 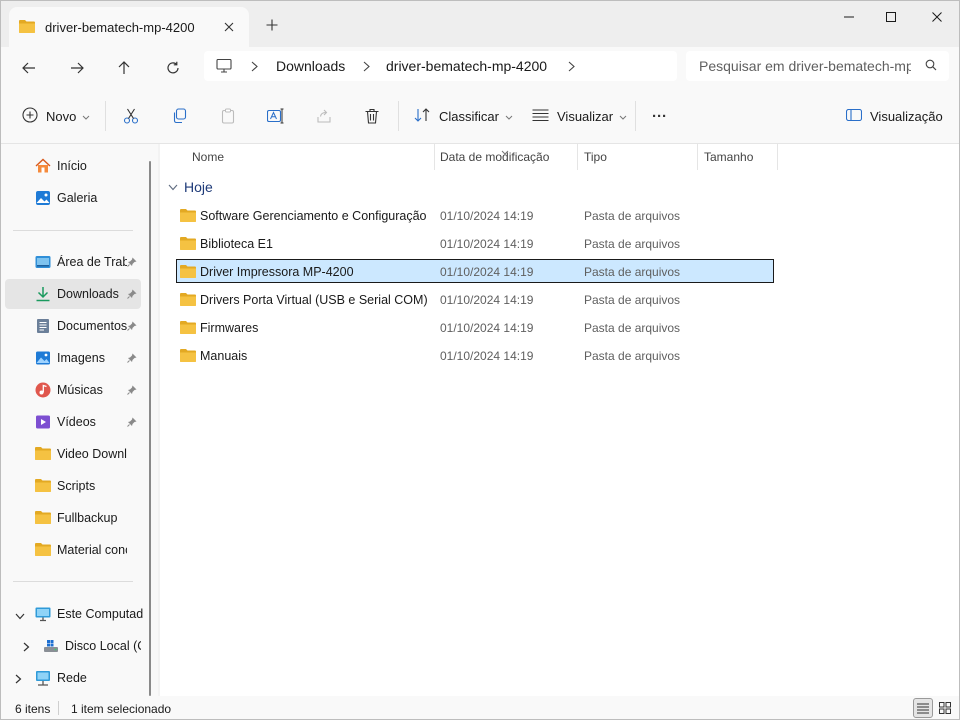 What do you see at coordinates (891, 17) in the screenshot?
I see `maximize-button` at bounding box center [891, 17].